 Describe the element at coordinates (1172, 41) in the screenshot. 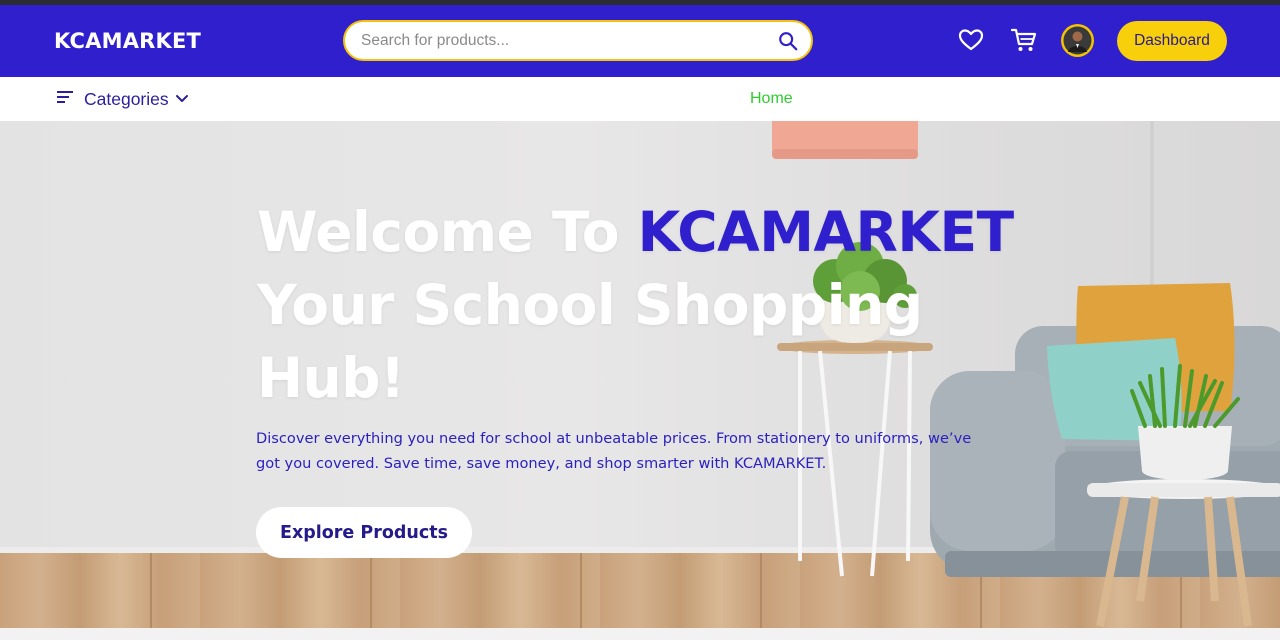

I see `dashboard-button: Dashboard` at that location.